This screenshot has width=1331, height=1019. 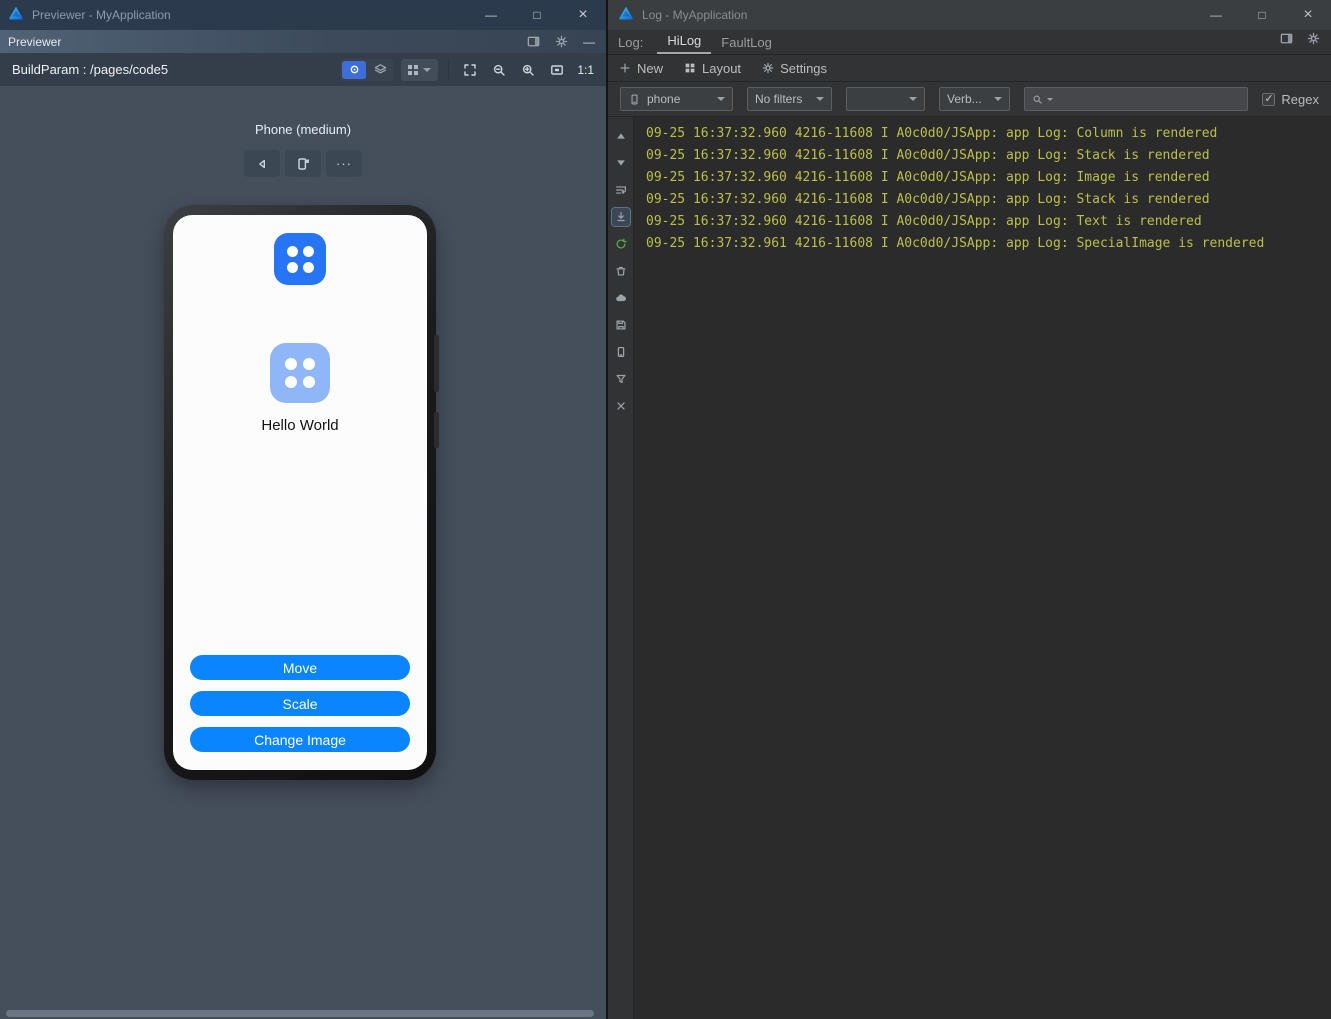 What do you see at coordinates (695, 15) in the screenshot?
I see `log-window-title: Log - MyApplication` at bounding box center [695, 15].